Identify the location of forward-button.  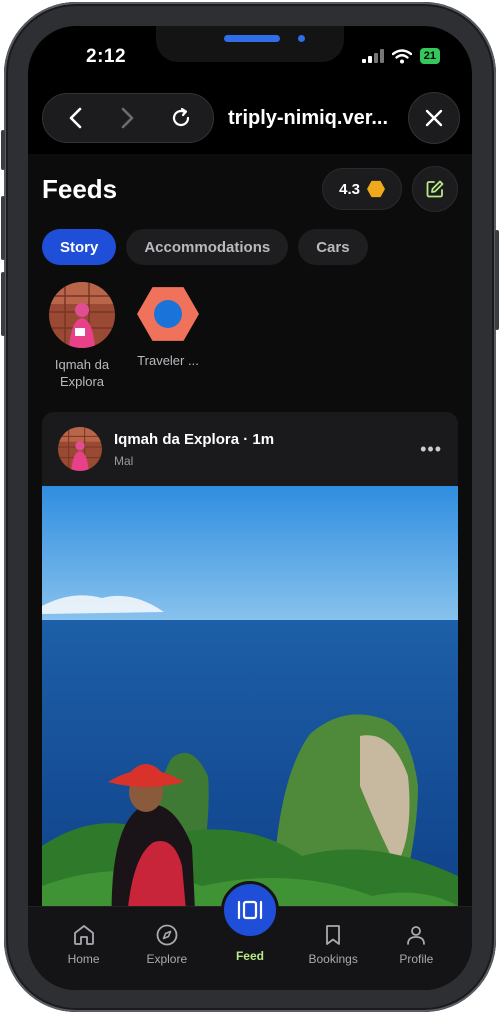
(128, 118).